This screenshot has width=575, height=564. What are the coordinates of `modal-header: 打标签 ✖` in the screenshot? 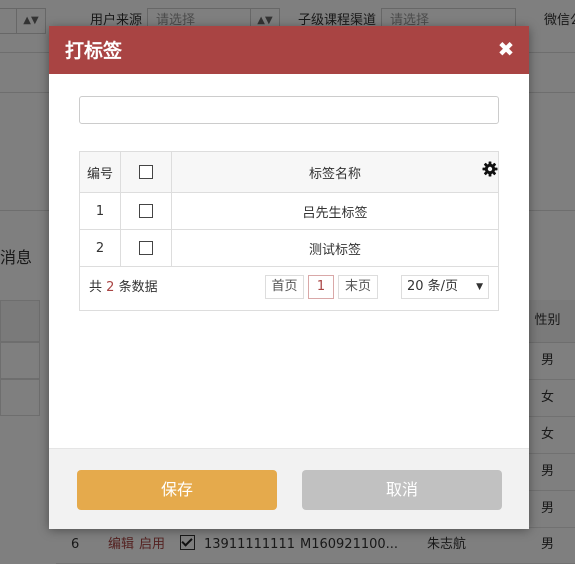 It's located at (289, 50).